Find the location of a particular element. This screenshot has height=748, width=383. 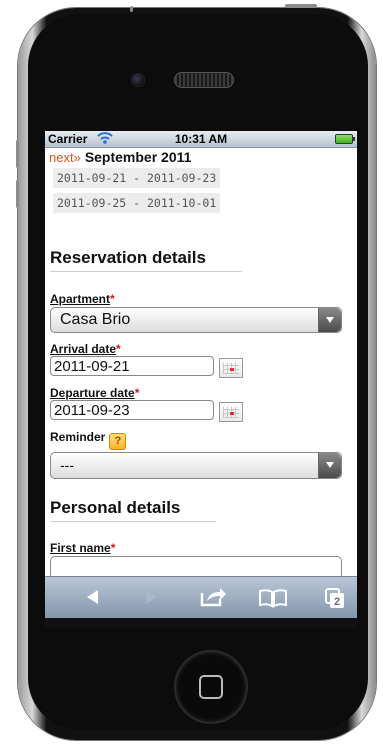

share-icon is located at coordinates (213, 598).